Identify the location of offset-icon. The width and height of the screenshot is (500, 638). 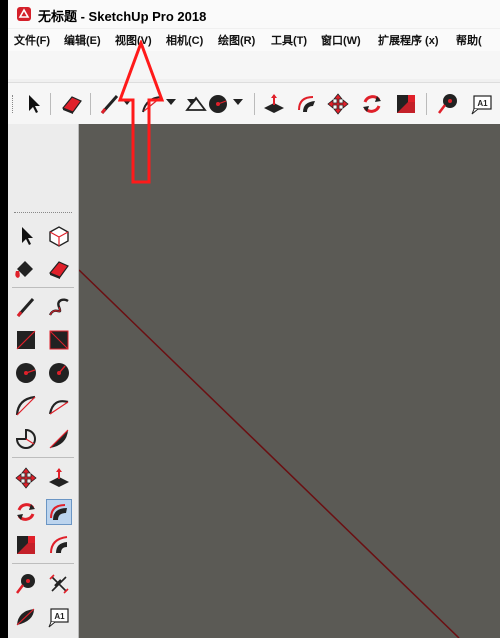
(59, 545).